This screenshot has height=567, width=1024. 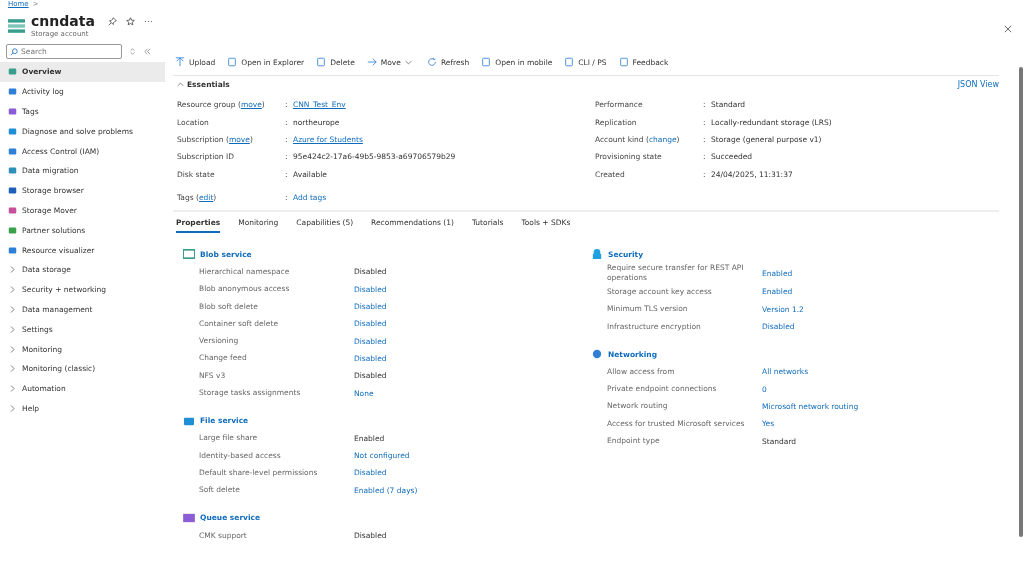 What do you see at coordinates (12, 111) in the screenshot?
I see `item-icon` at bounding box center [12, 111].